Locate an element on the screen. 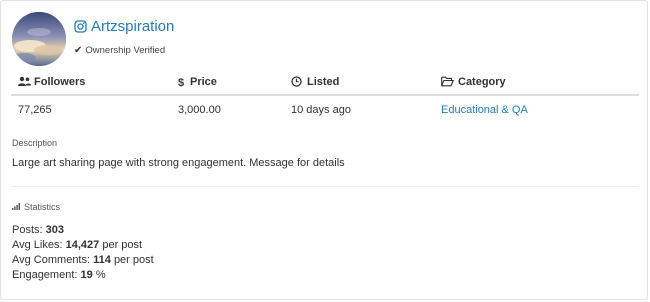 The height and width of the screenshot is (302, 650). engagement-suffix: % is located at coordinates (100, 275).